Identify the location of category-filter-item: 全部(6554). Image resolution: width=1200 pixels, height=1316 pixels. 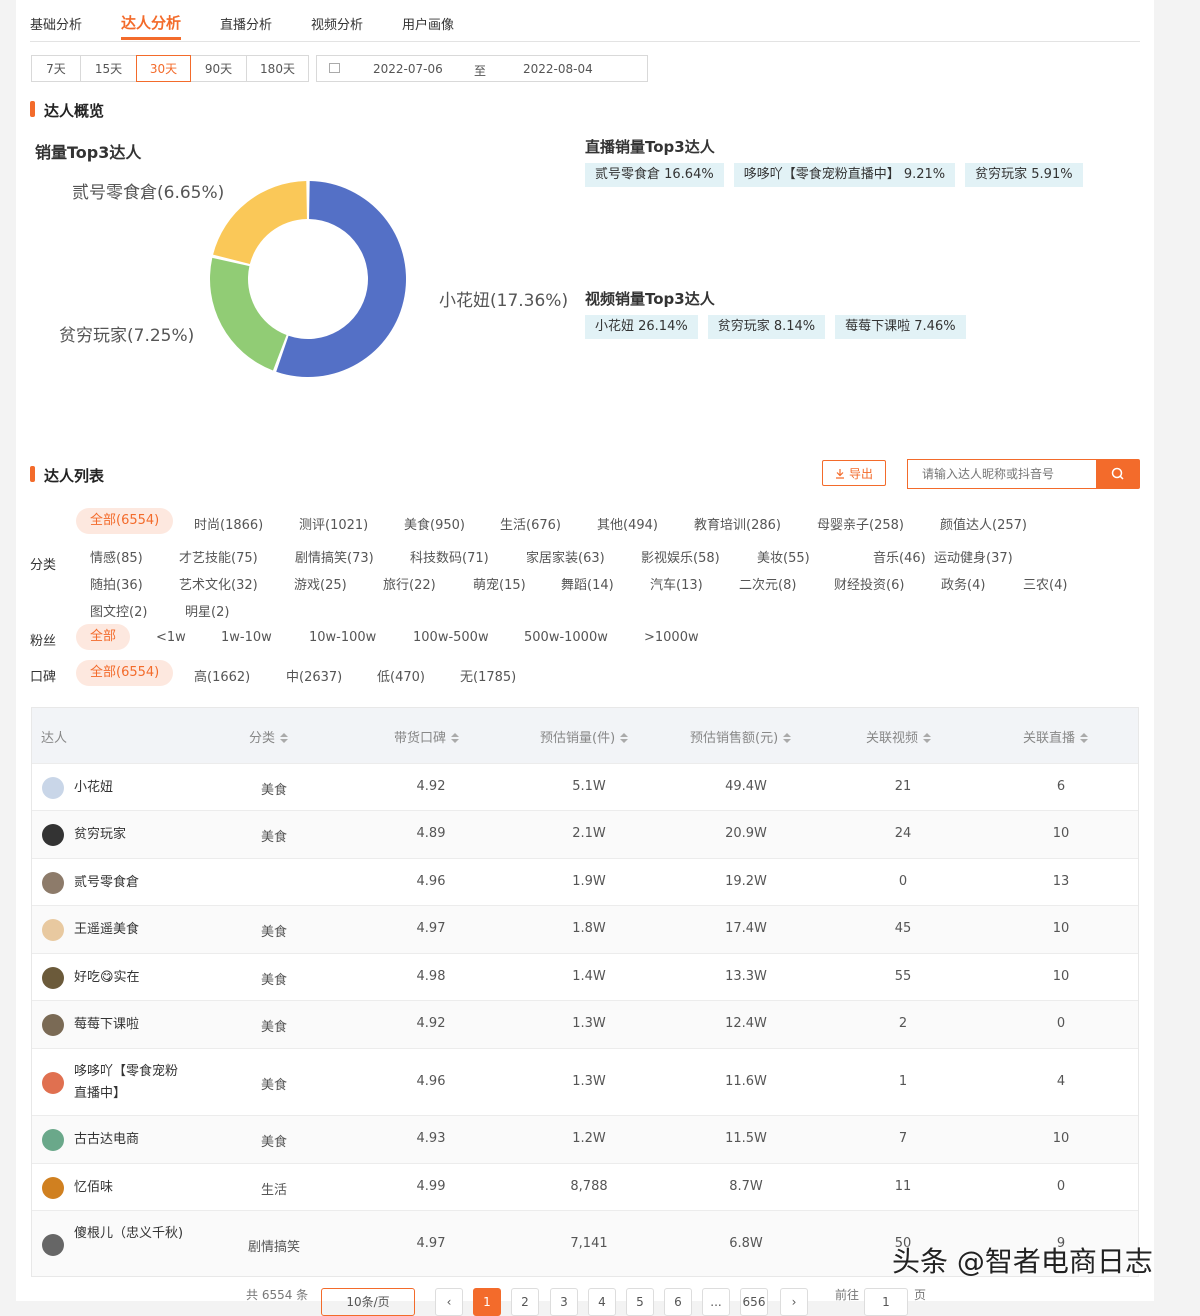
(125, 521).